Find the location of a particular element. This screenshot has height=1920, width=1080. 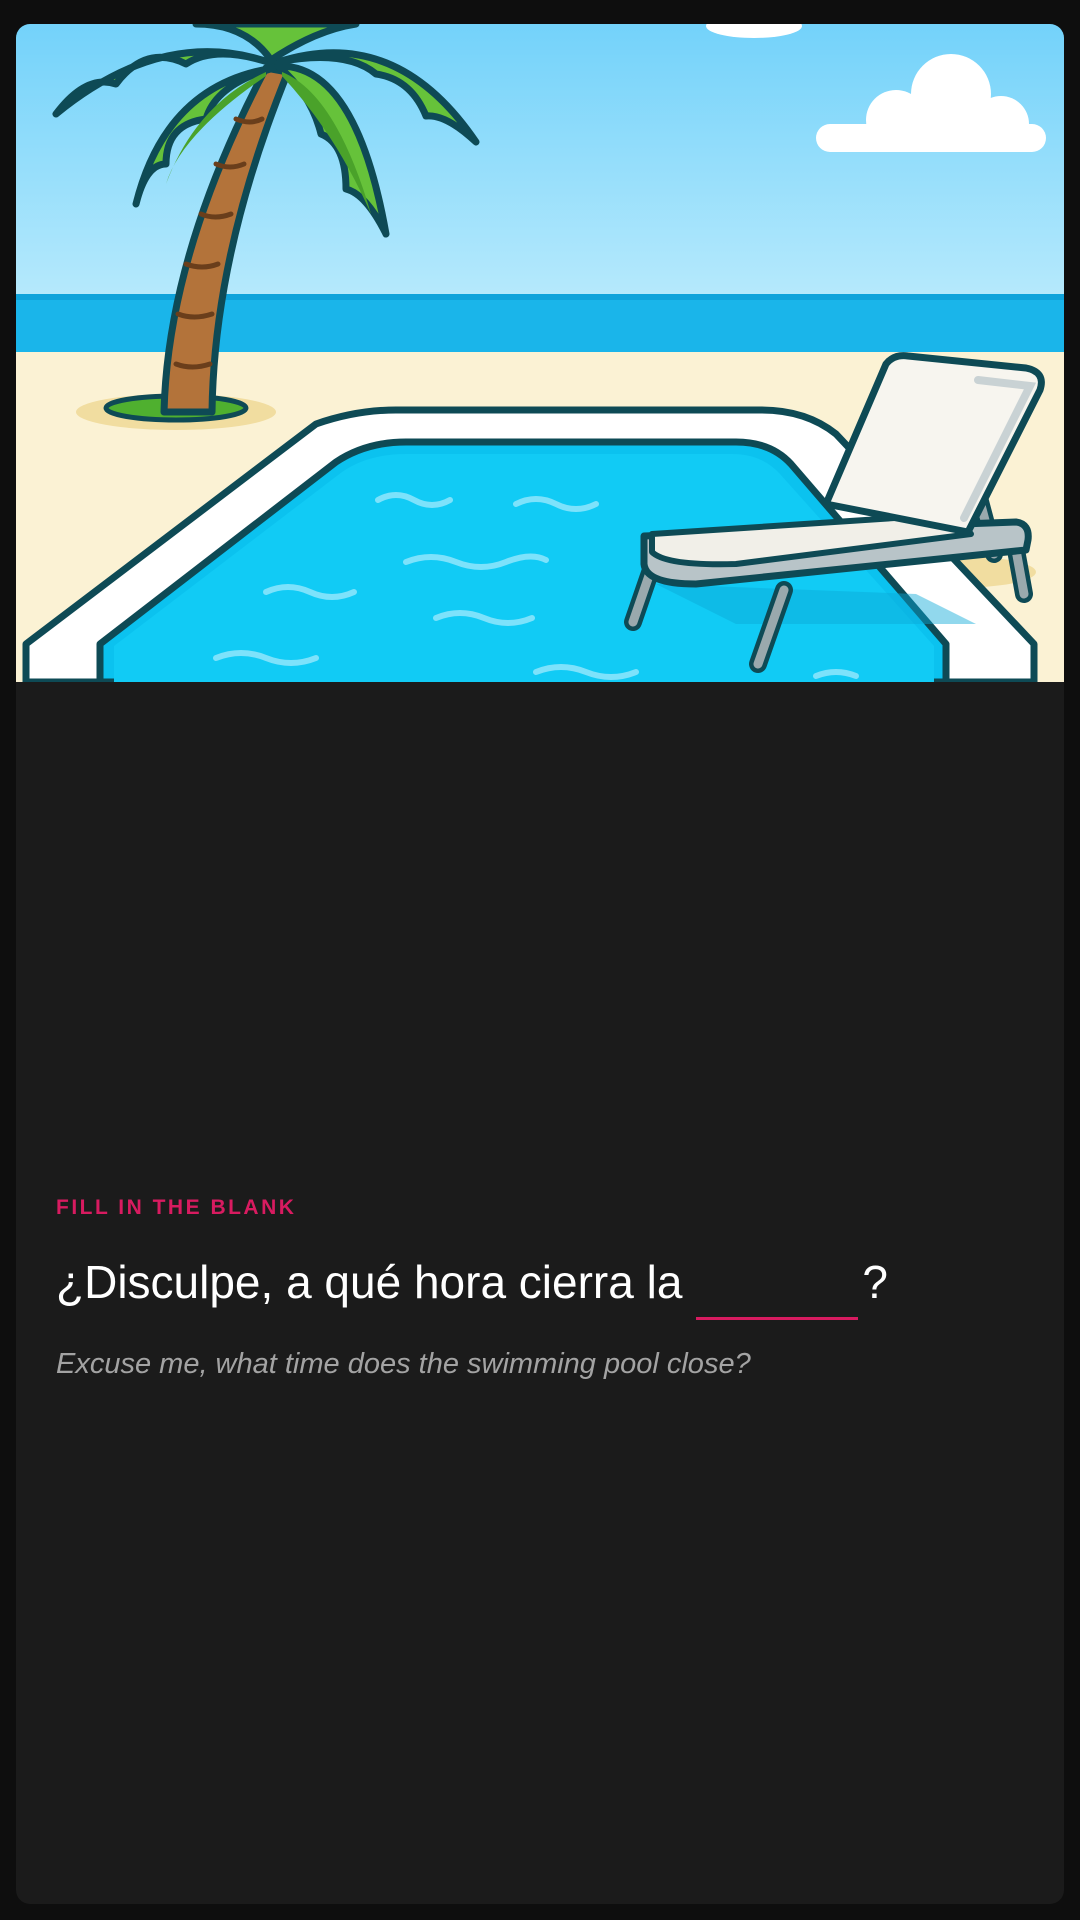

sky is located at coordinates (540, 159).